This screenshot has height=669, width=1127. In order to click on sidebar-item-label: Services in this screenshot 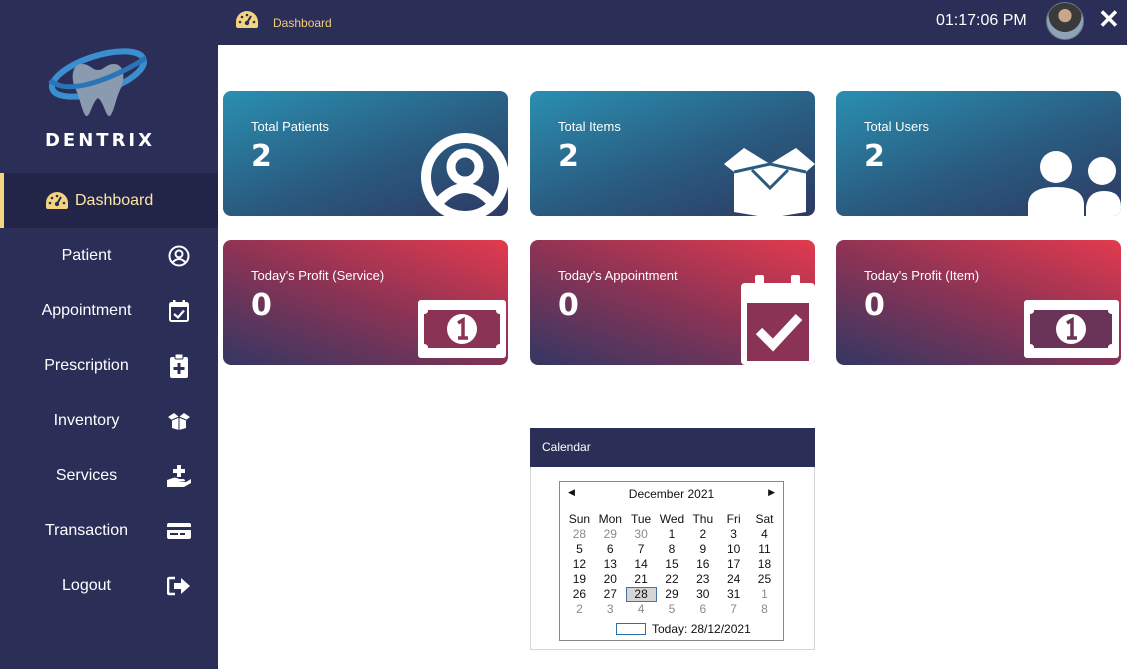, I will do `click(86, 475)`.